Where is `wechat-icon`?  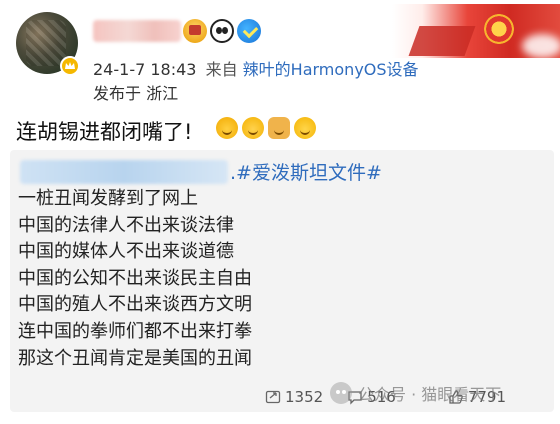 wechat-icon is located at coordinates (341, 393).